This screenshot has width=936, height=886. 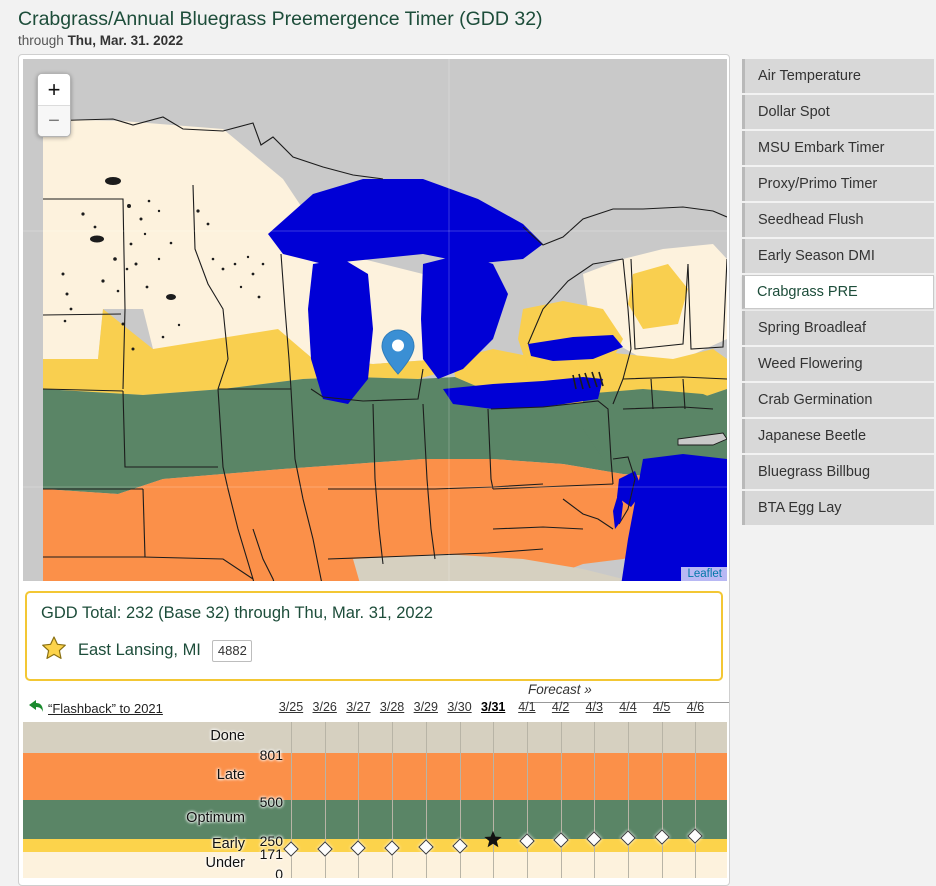 What do you see at coordinates (358, 707) in the screenshot?
I see `date-header-3-27: 3/27` at bounding box center [358, 707].